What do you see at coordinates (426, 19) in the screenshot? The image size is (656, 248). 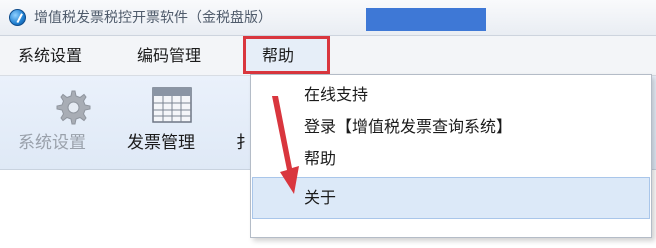 I see `redacted-title-block` at bounding box center [426, 19].